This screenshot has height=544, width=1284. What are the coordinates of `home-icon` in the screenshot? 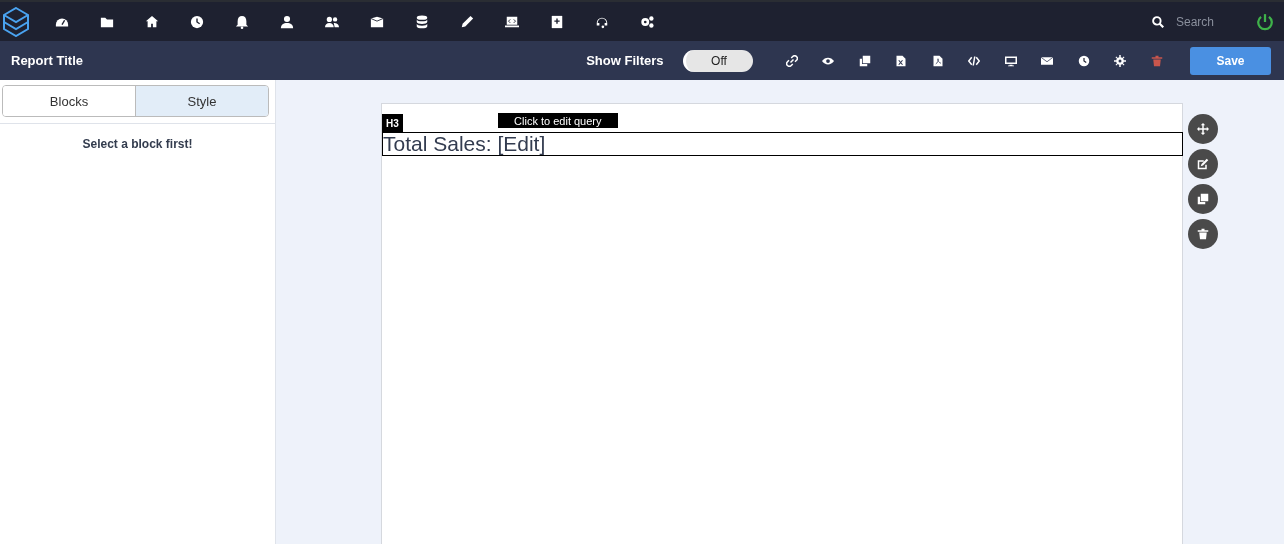 It's located at (151, 21).